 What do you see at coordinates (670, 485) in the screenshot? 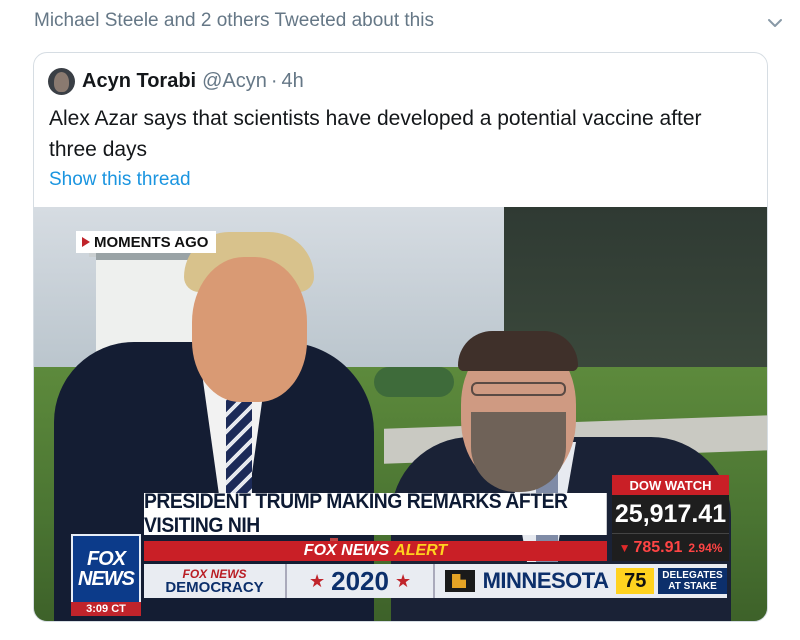
I see `dow-label: DOW WATCH` at bounding box center [670, 485].